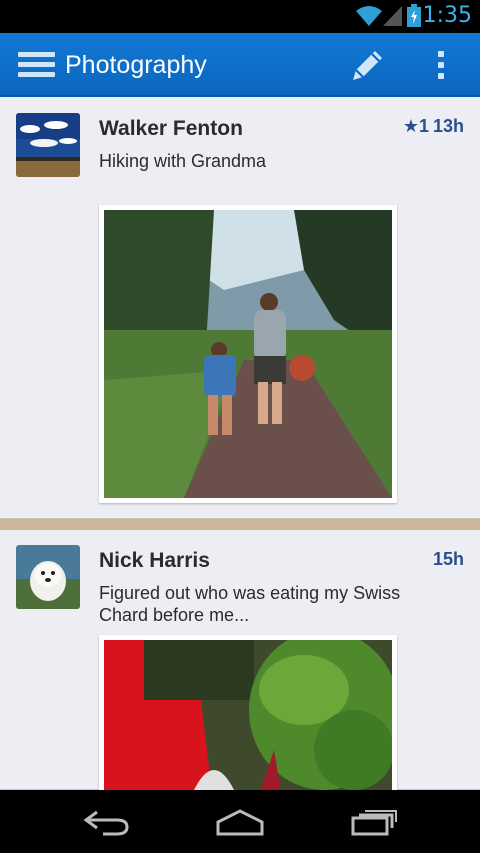  I want to click on navigation-bar, so click(240, 821).